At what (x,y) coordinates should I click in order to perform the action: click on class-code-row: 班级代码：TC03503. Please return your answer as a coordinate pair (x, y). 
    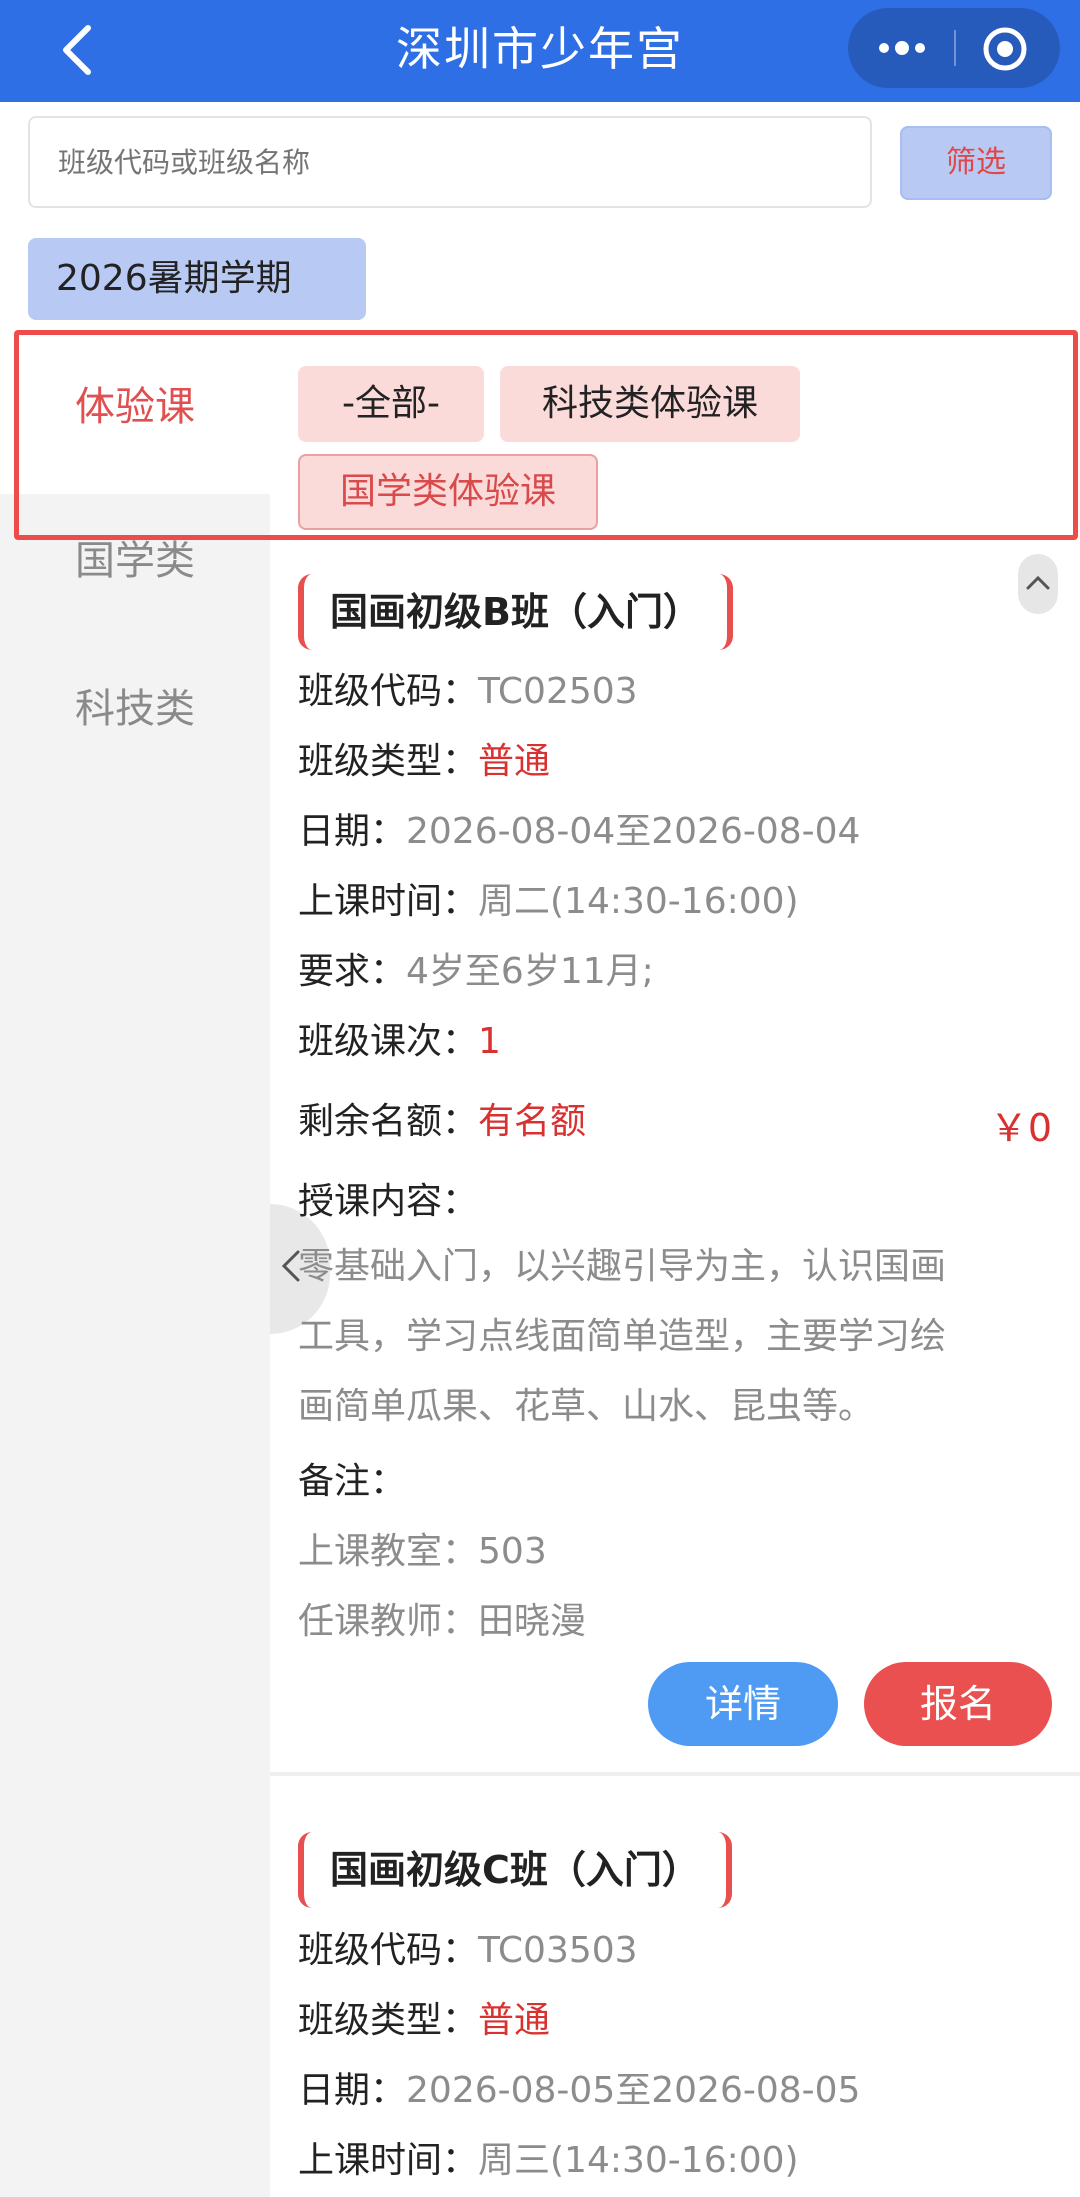
    Looking at the image, I should click on (468, 1951).